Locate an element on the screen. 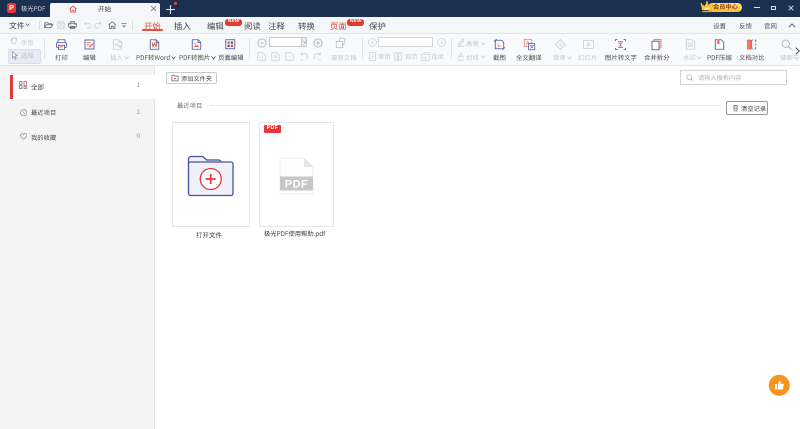 The width and height of the screenshot is (800, 429). svg-text: PDF is located at coordinates (297, 185).